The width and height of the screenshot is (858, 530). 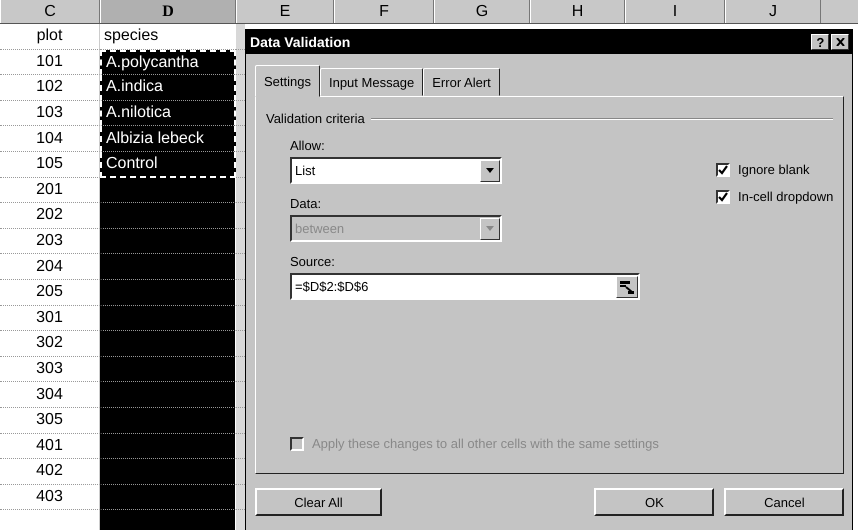 What do you see at coordinates (168, 63) in the screenshot?
I see `table-cell: A.polycantha` at bounding box center [168, 63].